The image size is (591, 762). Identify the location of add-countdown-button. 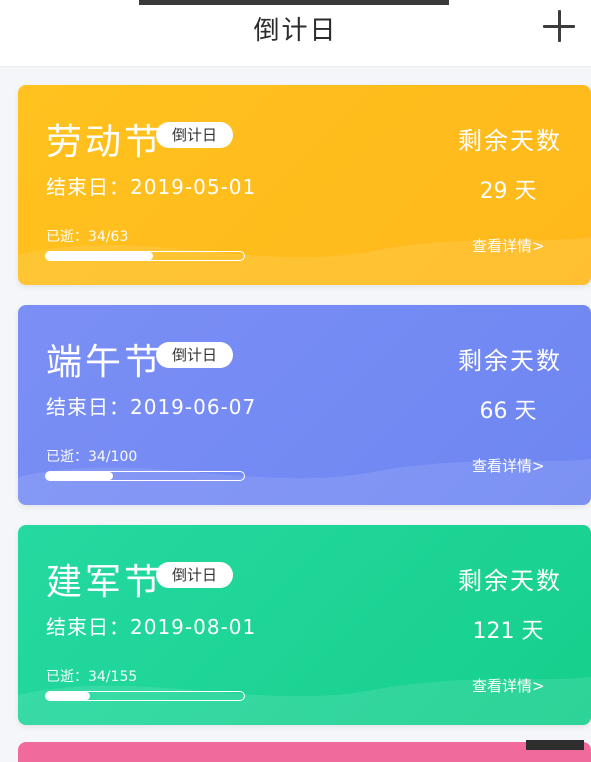
(559, 26).